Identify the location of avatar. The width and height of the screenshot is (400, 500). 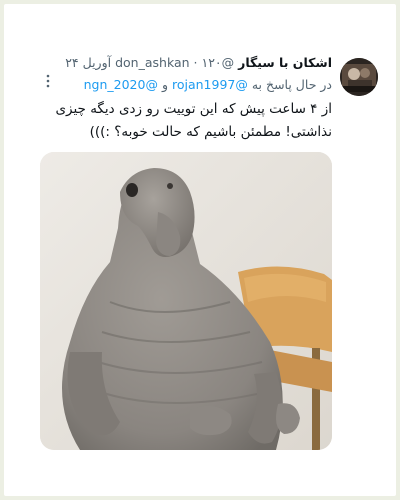
(359, 77).